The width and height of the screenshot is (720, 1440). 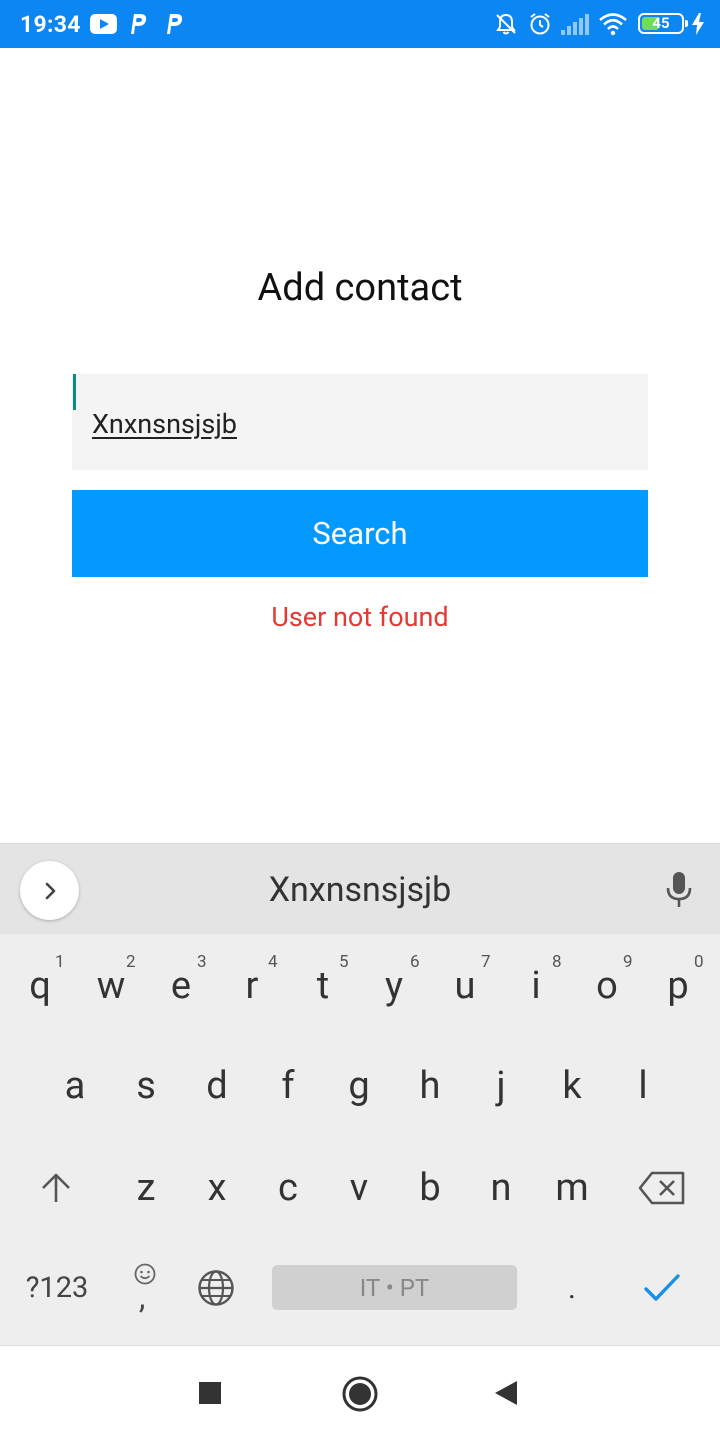 I want to click on page-title: Add contact, so click(x=360, y=288).